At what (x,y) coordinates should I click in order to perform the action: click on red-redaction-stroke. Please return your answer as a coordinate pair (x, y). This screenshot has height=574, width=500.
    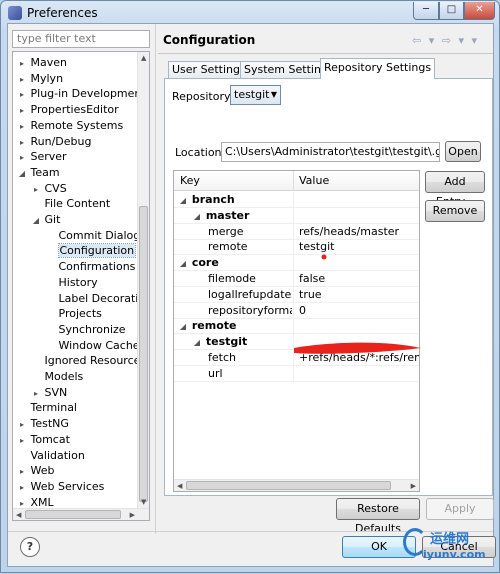
    Looking at the image, I should click on (357, 348).